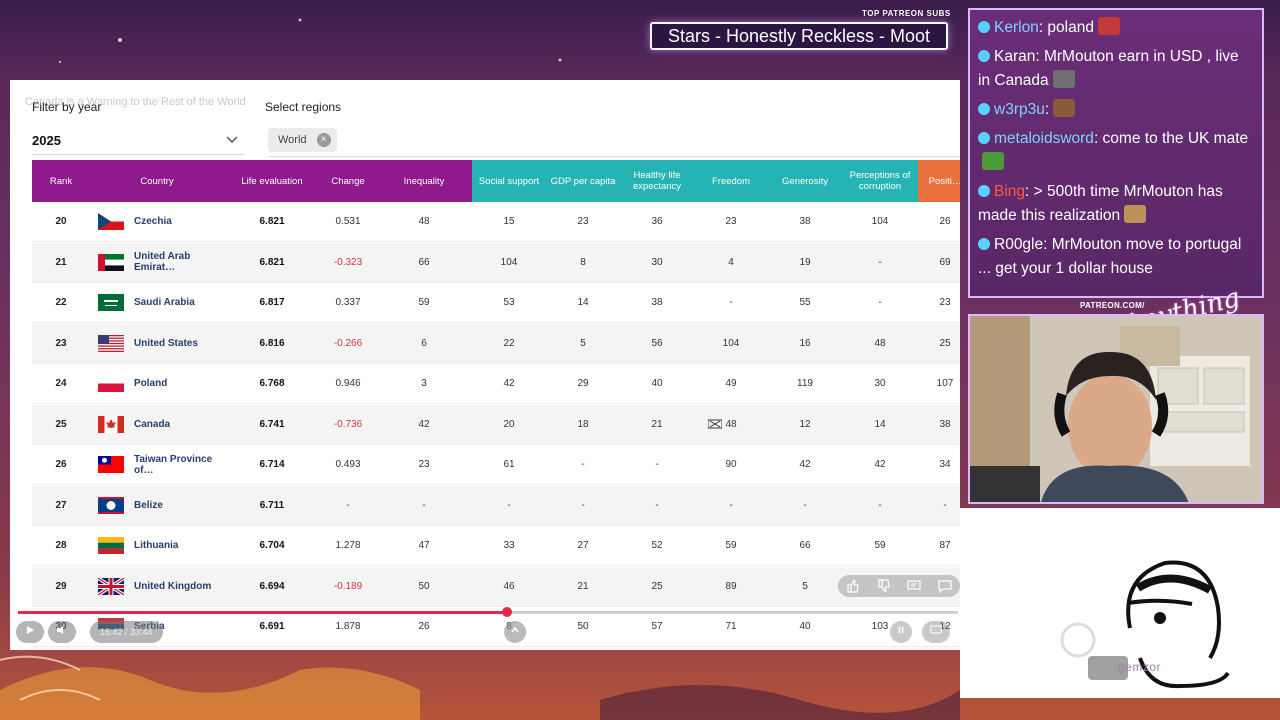  Describe the element at coordinates (153, 221) in the screenshot. I see `country-name: Czechia` at that location.